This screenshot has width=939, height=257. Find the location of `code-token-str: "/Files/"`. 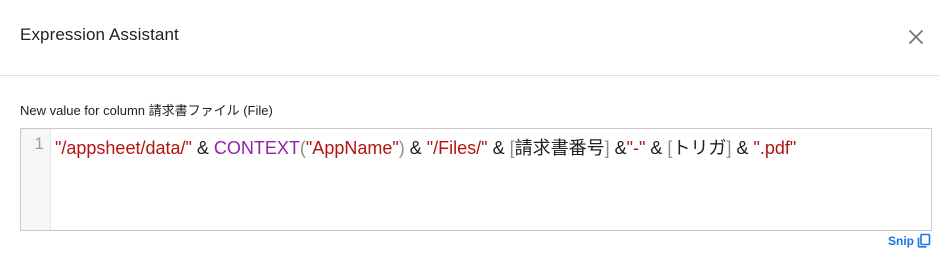

code-token-str: "/Files/" is located at coordinates (457, 148).